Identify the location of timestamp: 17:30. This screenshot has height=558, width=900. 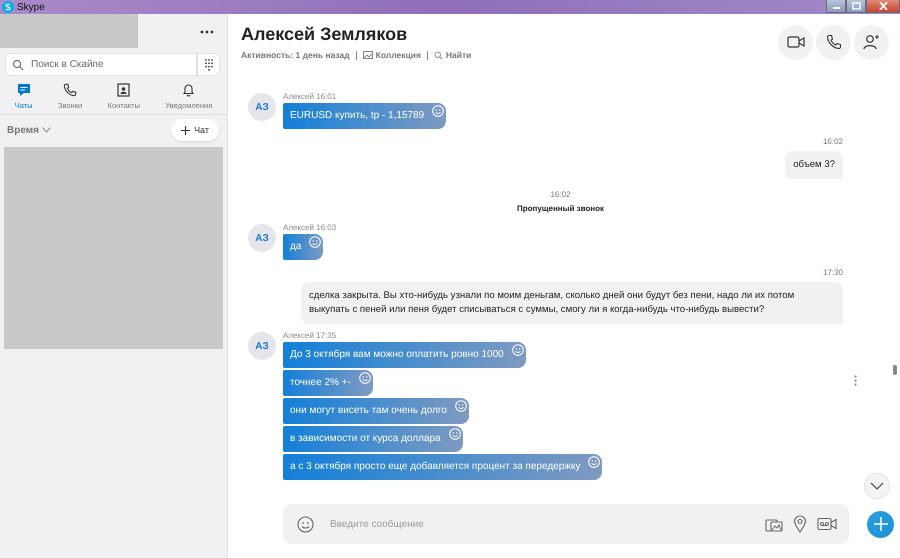
(832, 272).